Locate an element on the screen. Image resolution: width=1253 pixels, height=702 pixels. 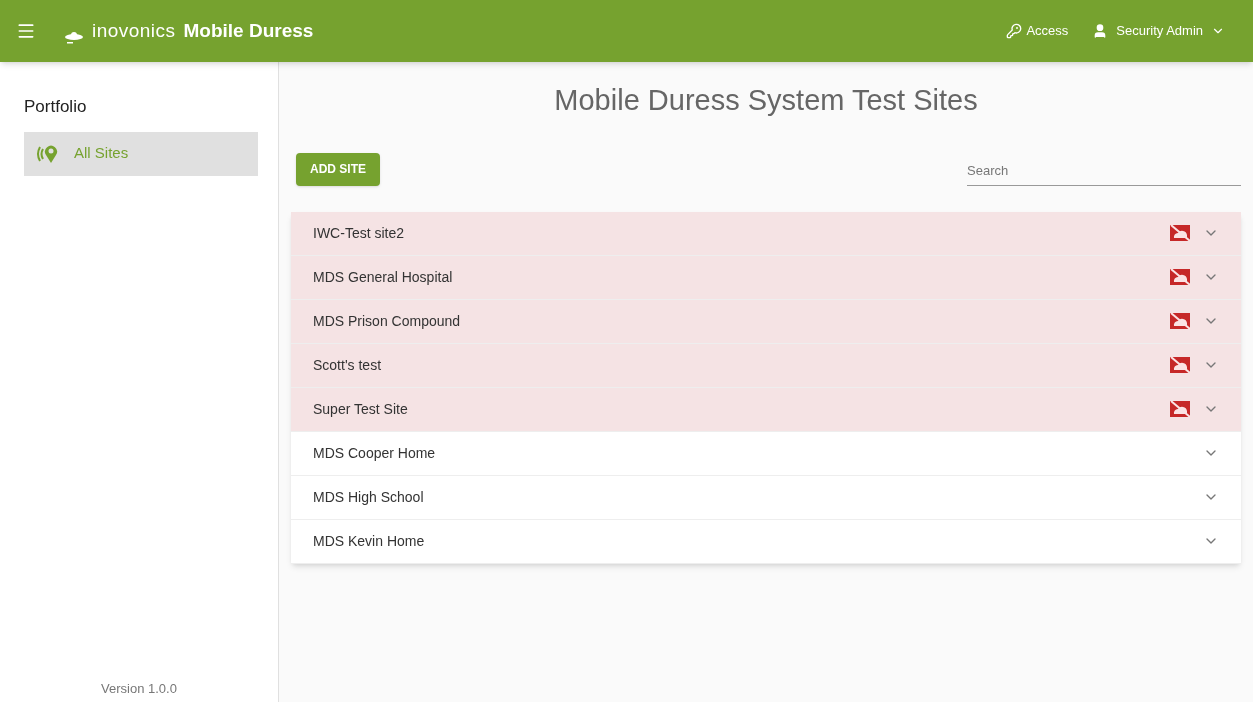
brand-name: inovonics is located at coordinates (134, 30).